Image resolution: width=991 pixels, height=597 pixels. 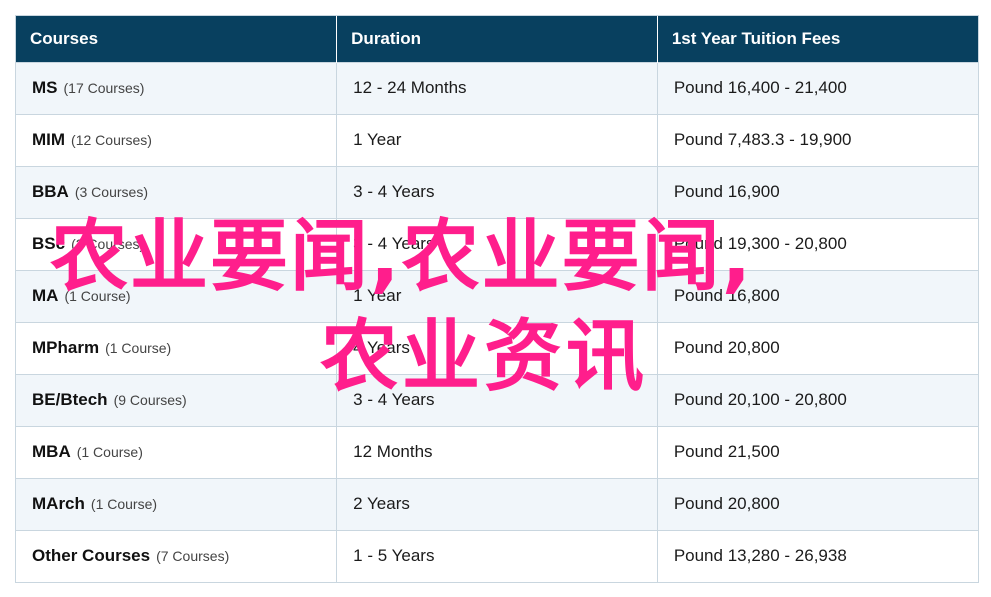 What do you see at coordinates (48, 243) in the screenshot?
I see `course-name: BSc` at bounding box center [48, 243].